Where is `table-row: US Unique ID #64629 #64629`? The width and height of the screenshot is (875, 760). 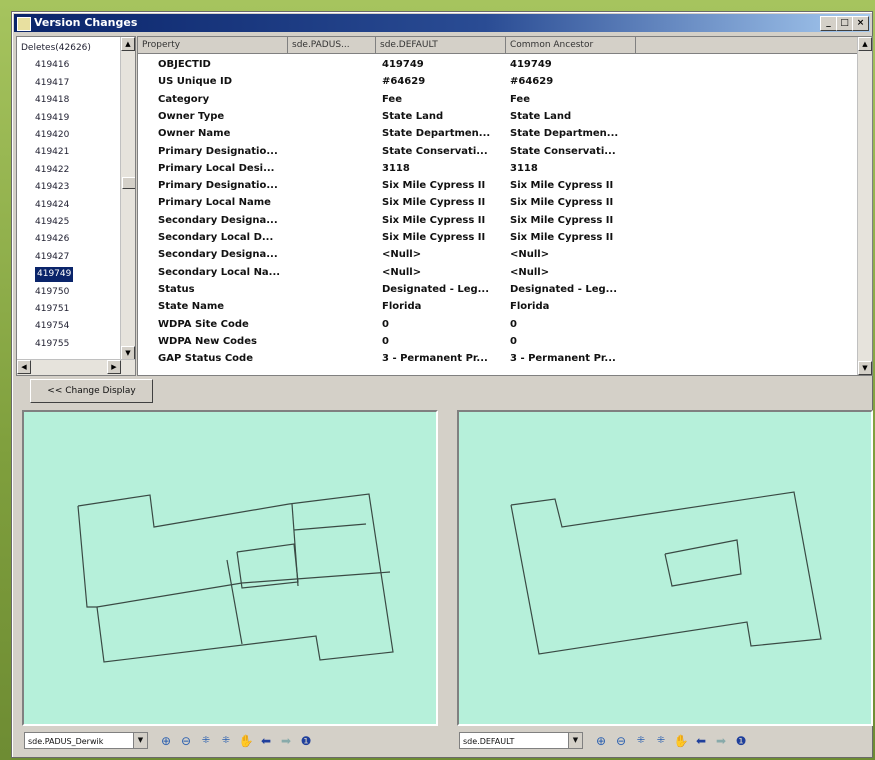 table-row: US Unique ID #64629 #64629 is located at coordinates (488, 81).